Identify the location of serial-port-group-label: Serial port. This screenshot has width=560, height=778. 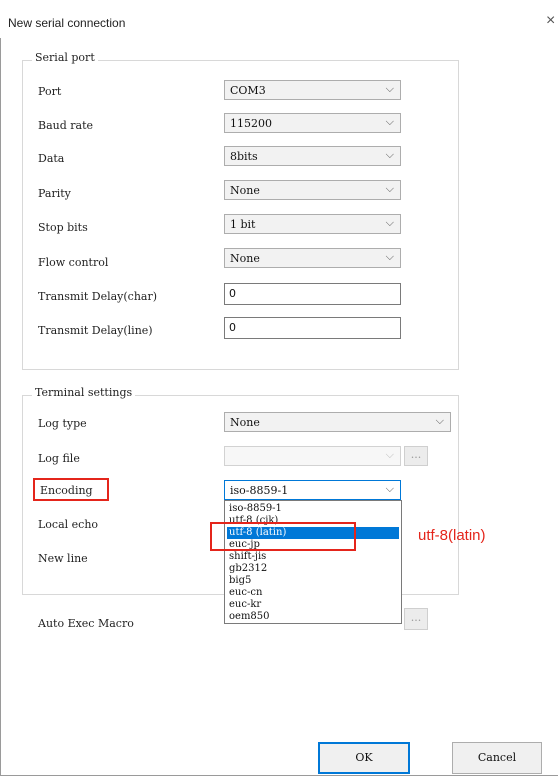
(65, 57).